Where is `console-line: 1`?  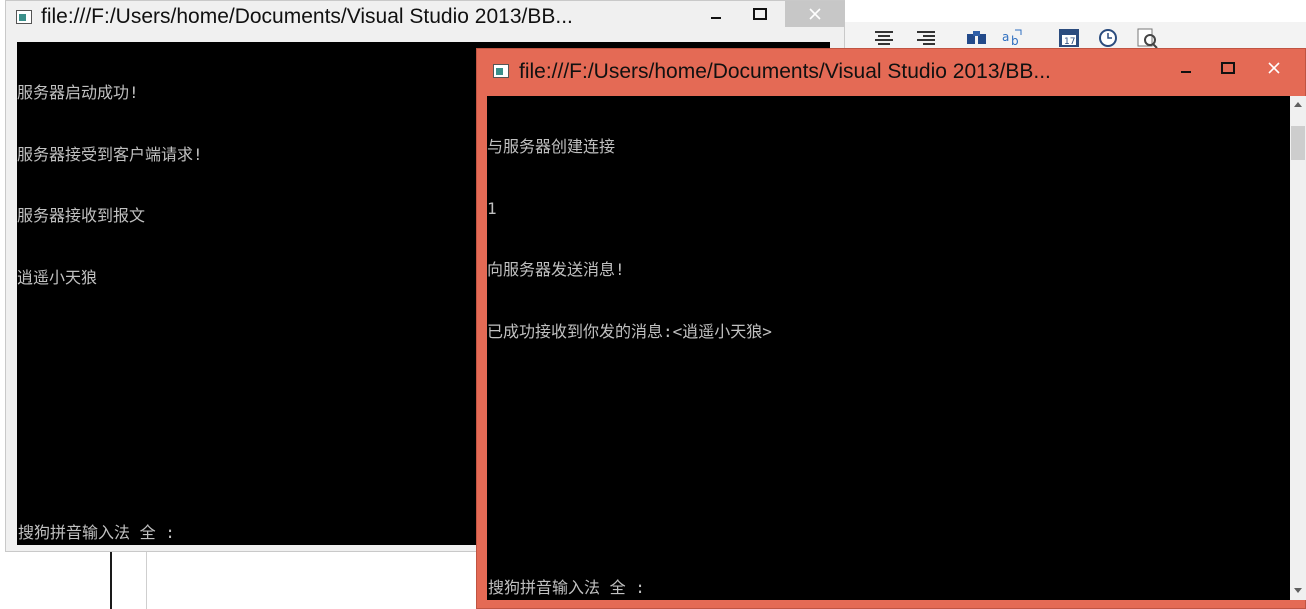 console-line: 1 is located at coordinates (492, 208).